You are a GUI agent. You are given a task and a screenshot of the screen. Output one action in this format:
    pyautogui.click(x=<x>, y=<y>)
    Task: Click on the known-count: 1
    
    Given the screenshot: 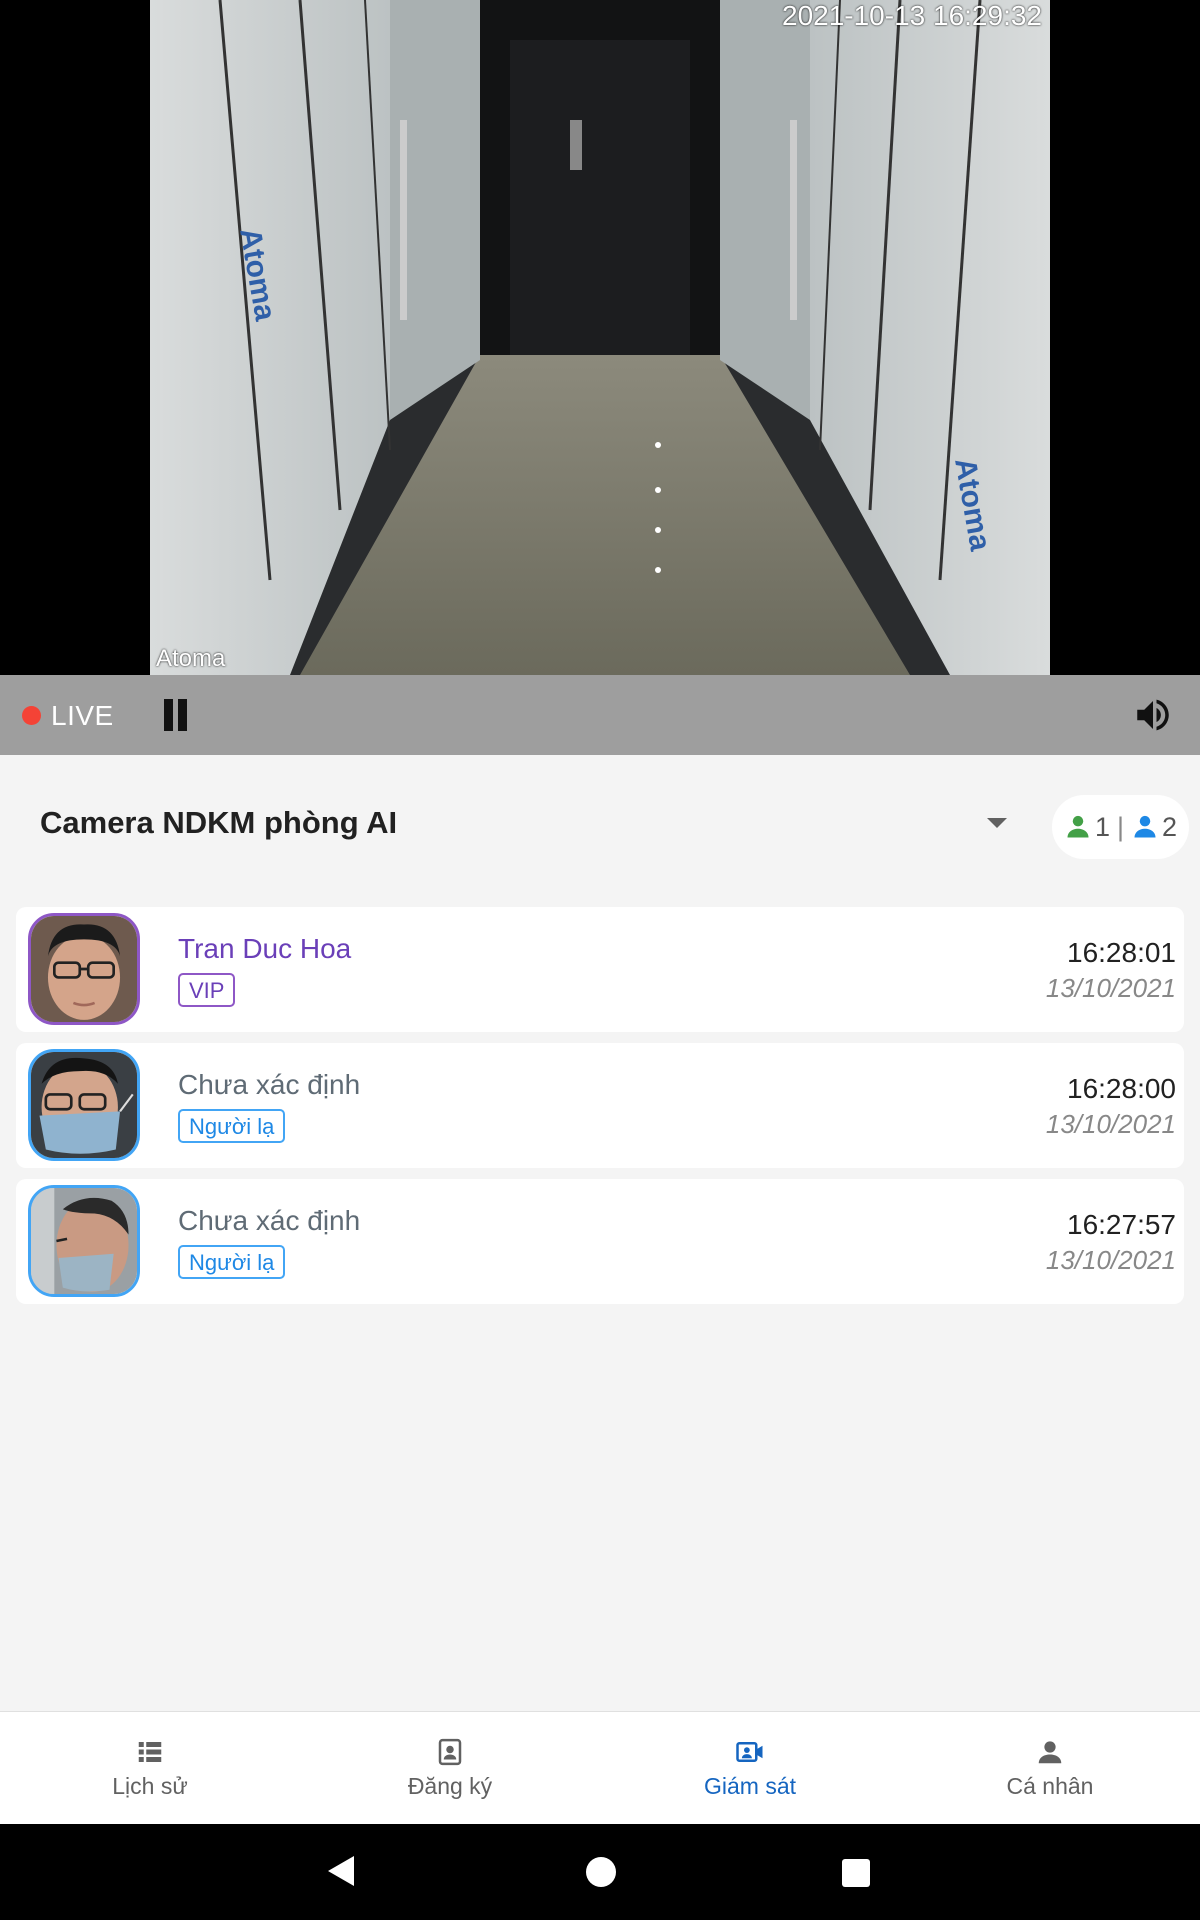 What is the action you would take?
    pyautogui.click(x=1102, y=826)
    